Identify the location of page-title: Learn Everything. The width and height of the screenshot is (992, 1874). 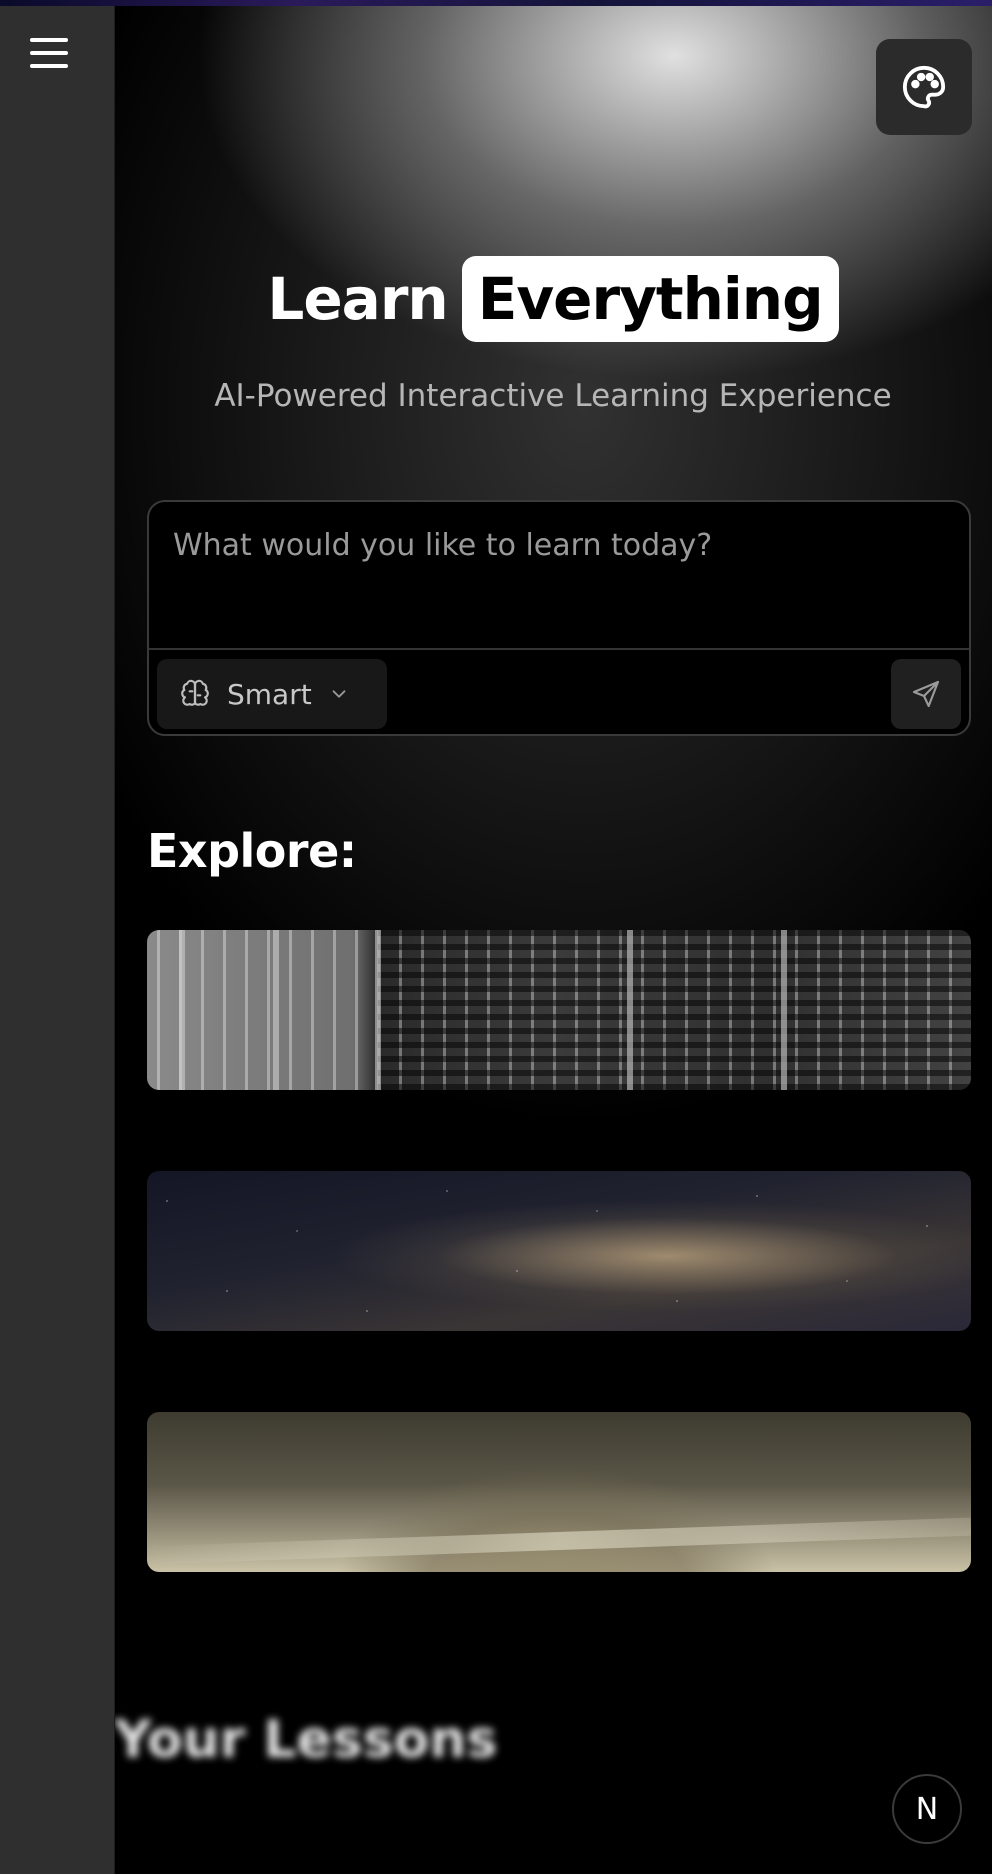
(553, 297).